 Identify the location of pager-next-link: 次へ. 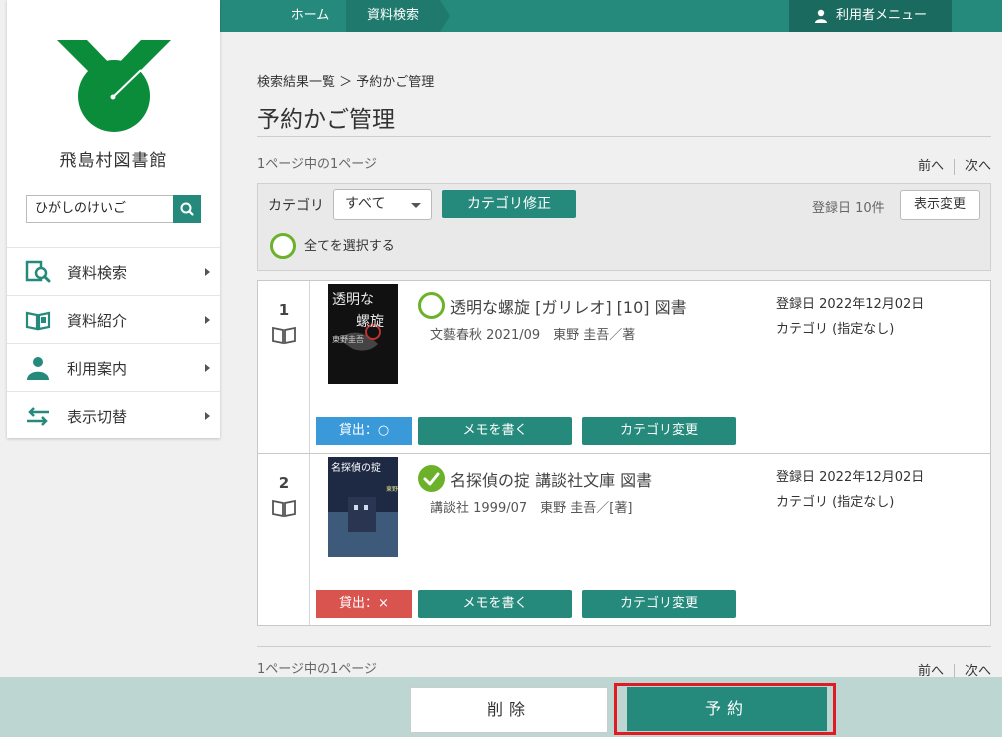
(978, 166).